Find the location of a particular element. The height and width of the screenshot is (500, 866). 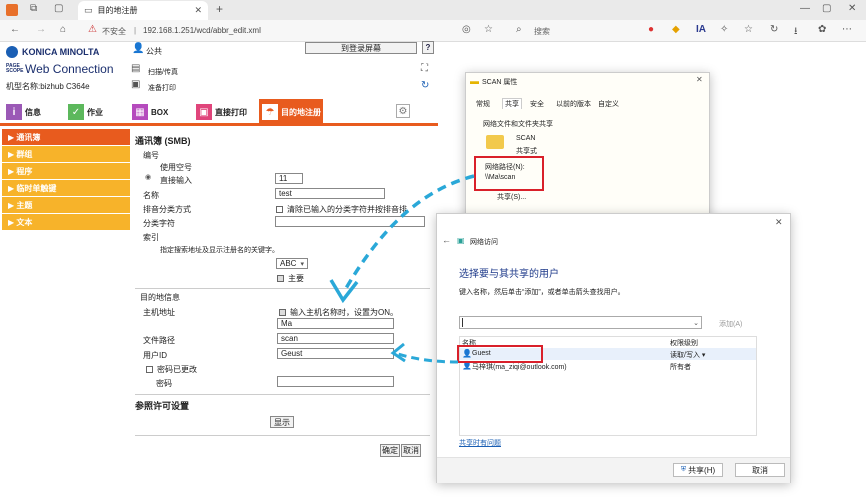

arrow-head-host is located at coordinates (344, 291).